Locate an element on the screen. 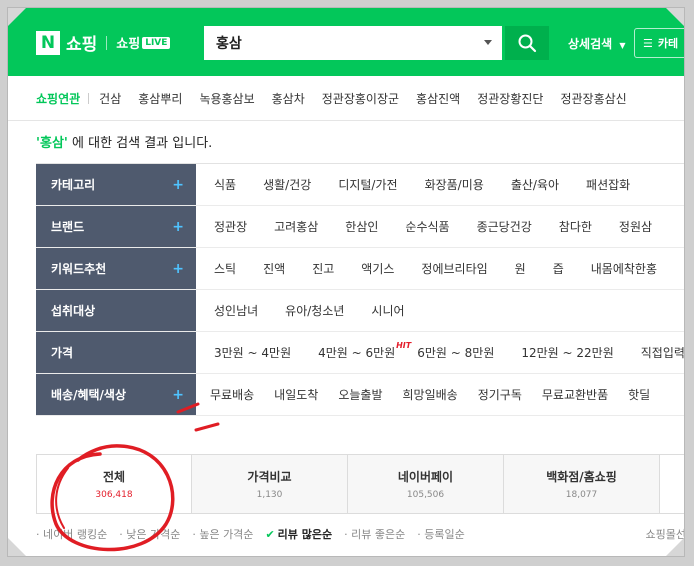  filter-option: 스틱 is located at coordinates (225, 268).